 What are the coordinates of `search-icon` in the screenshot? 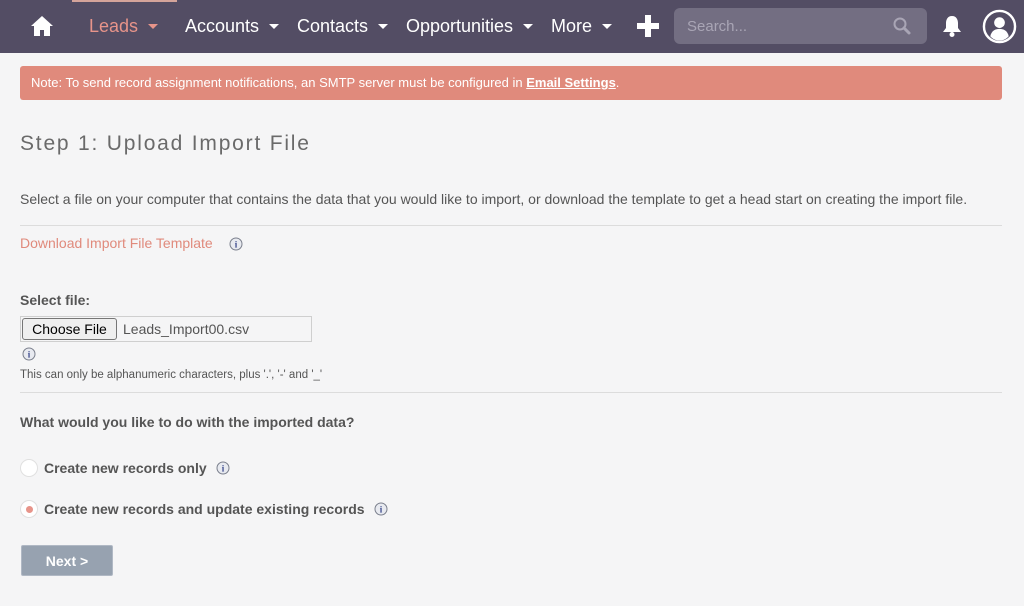 It's located at (902, 26).